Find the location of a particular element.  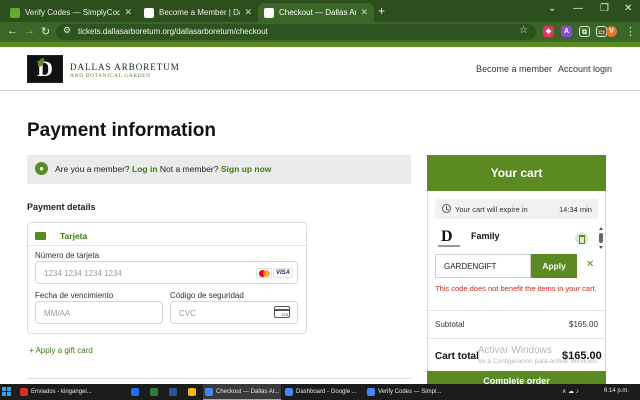

card-tab-divider is located at coordinates (167, 245).